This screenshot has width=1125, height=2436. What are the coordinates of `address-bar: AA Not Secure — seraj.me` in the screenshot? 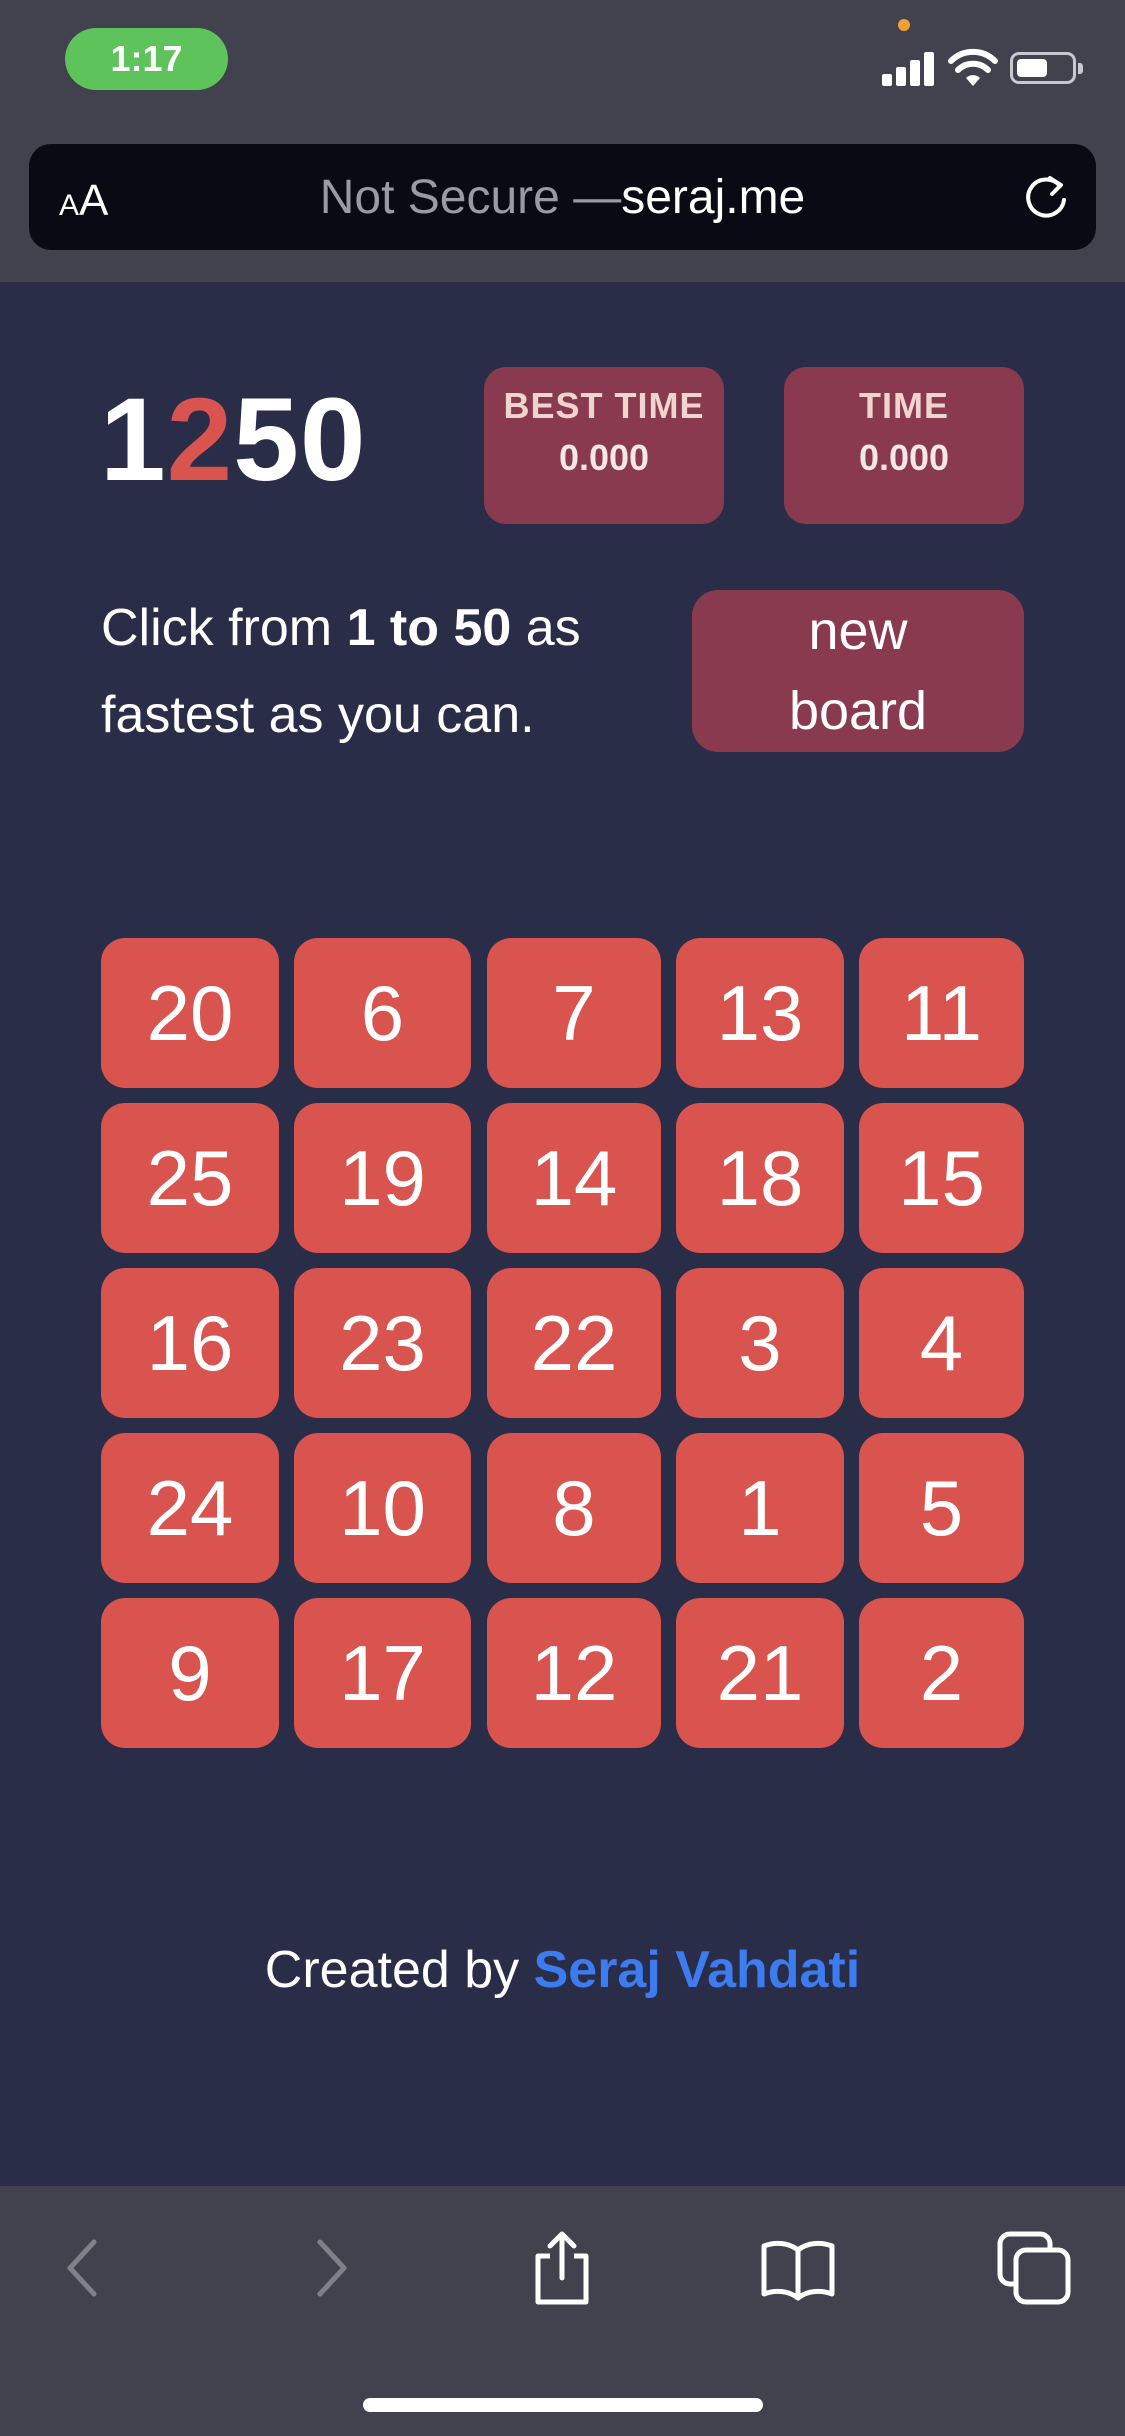 It's located at (562, 197).